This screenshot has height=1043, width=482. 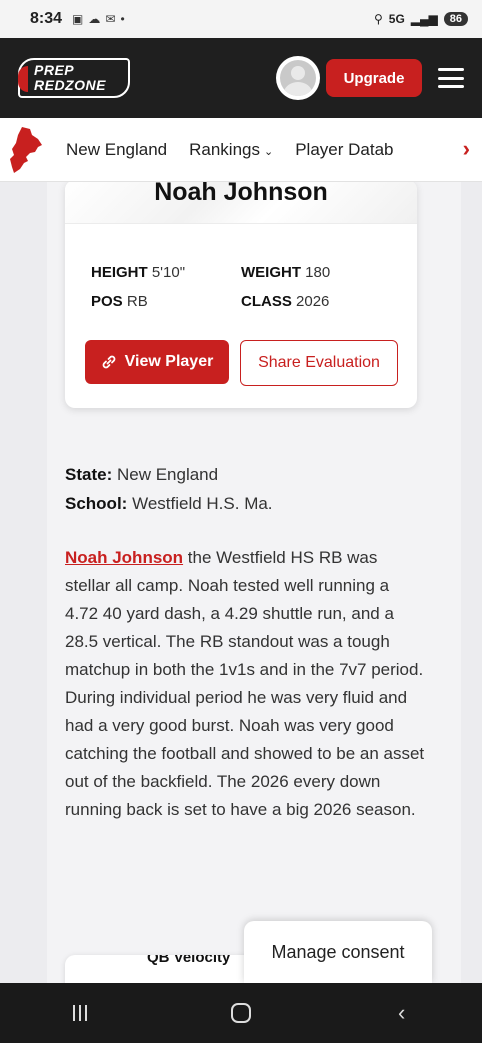 What do you see at coordinates (54, 70) in the screenshot?
I see `logo-line1: PREP` at bounding box center [54, 70].